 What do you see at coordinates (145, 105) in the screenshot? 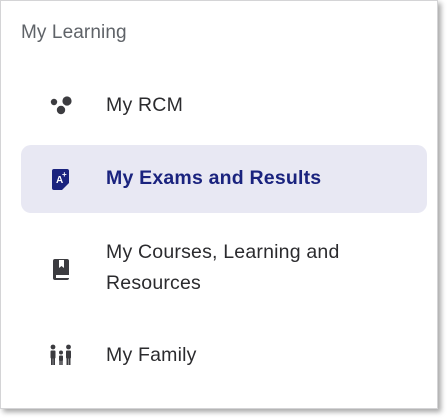
I see `nav-item-label: My RCM` at bounding box center [145, 105].